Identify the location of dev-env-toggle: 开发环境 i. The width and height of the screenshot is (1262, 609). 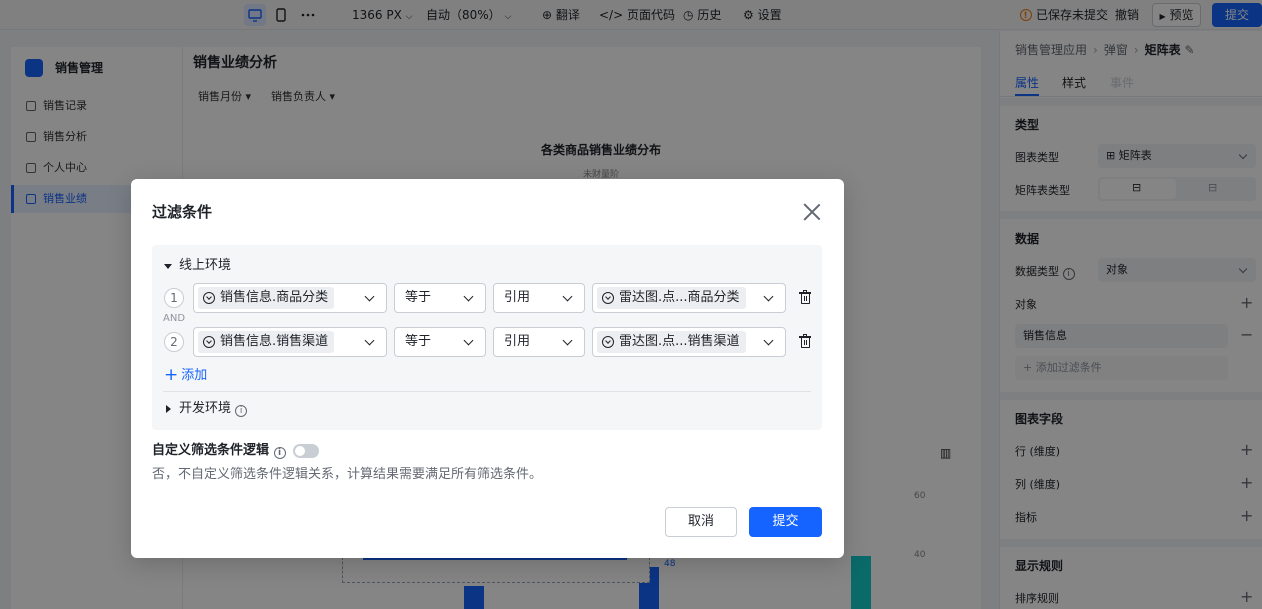
(213, 409).